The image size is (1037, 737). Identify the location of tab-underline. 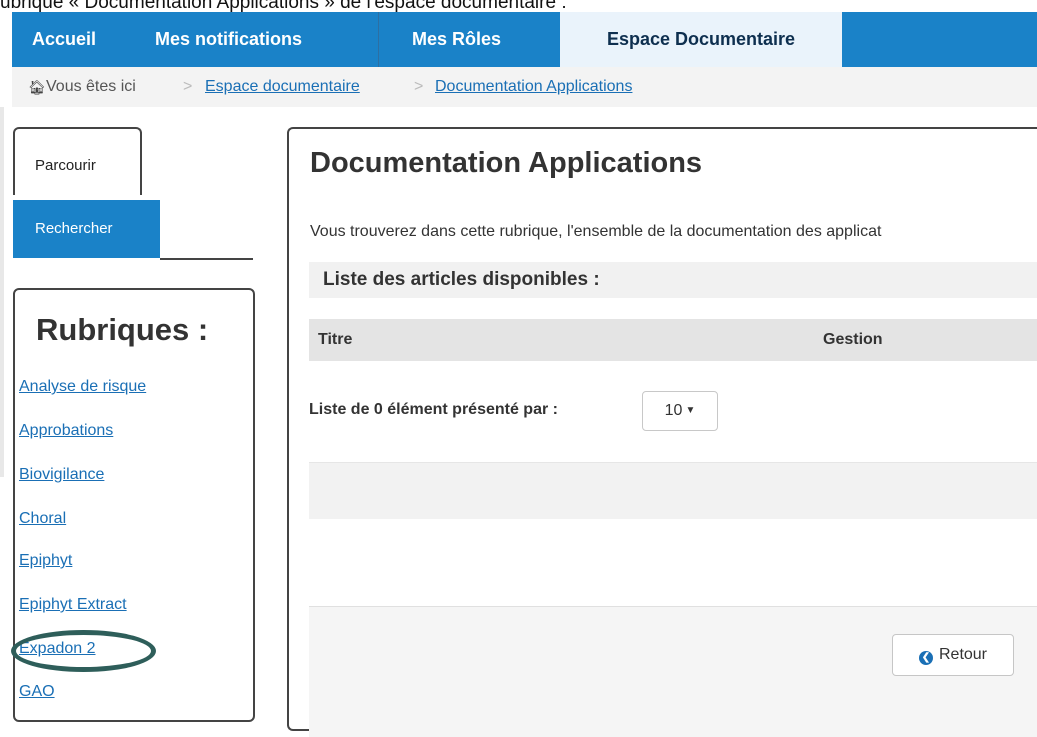
(206, 259).